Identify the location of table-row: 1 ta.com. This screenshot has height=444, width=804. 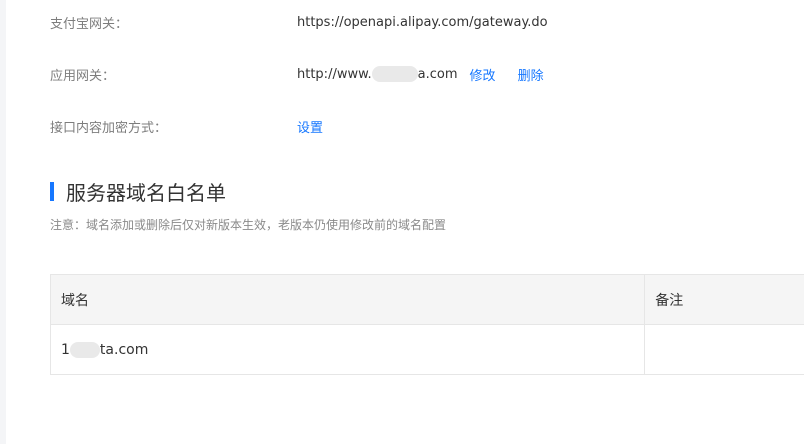
(427, 349).